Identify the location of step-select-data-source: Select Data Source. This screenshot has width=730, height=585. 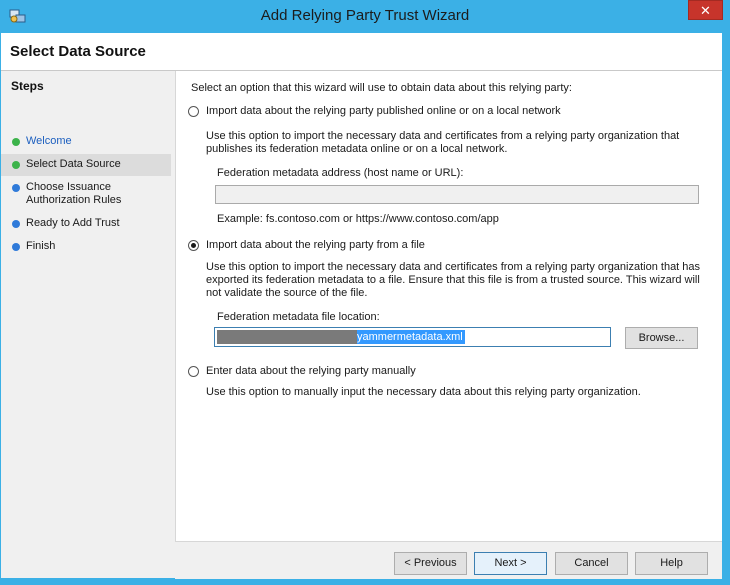
(86, 165).